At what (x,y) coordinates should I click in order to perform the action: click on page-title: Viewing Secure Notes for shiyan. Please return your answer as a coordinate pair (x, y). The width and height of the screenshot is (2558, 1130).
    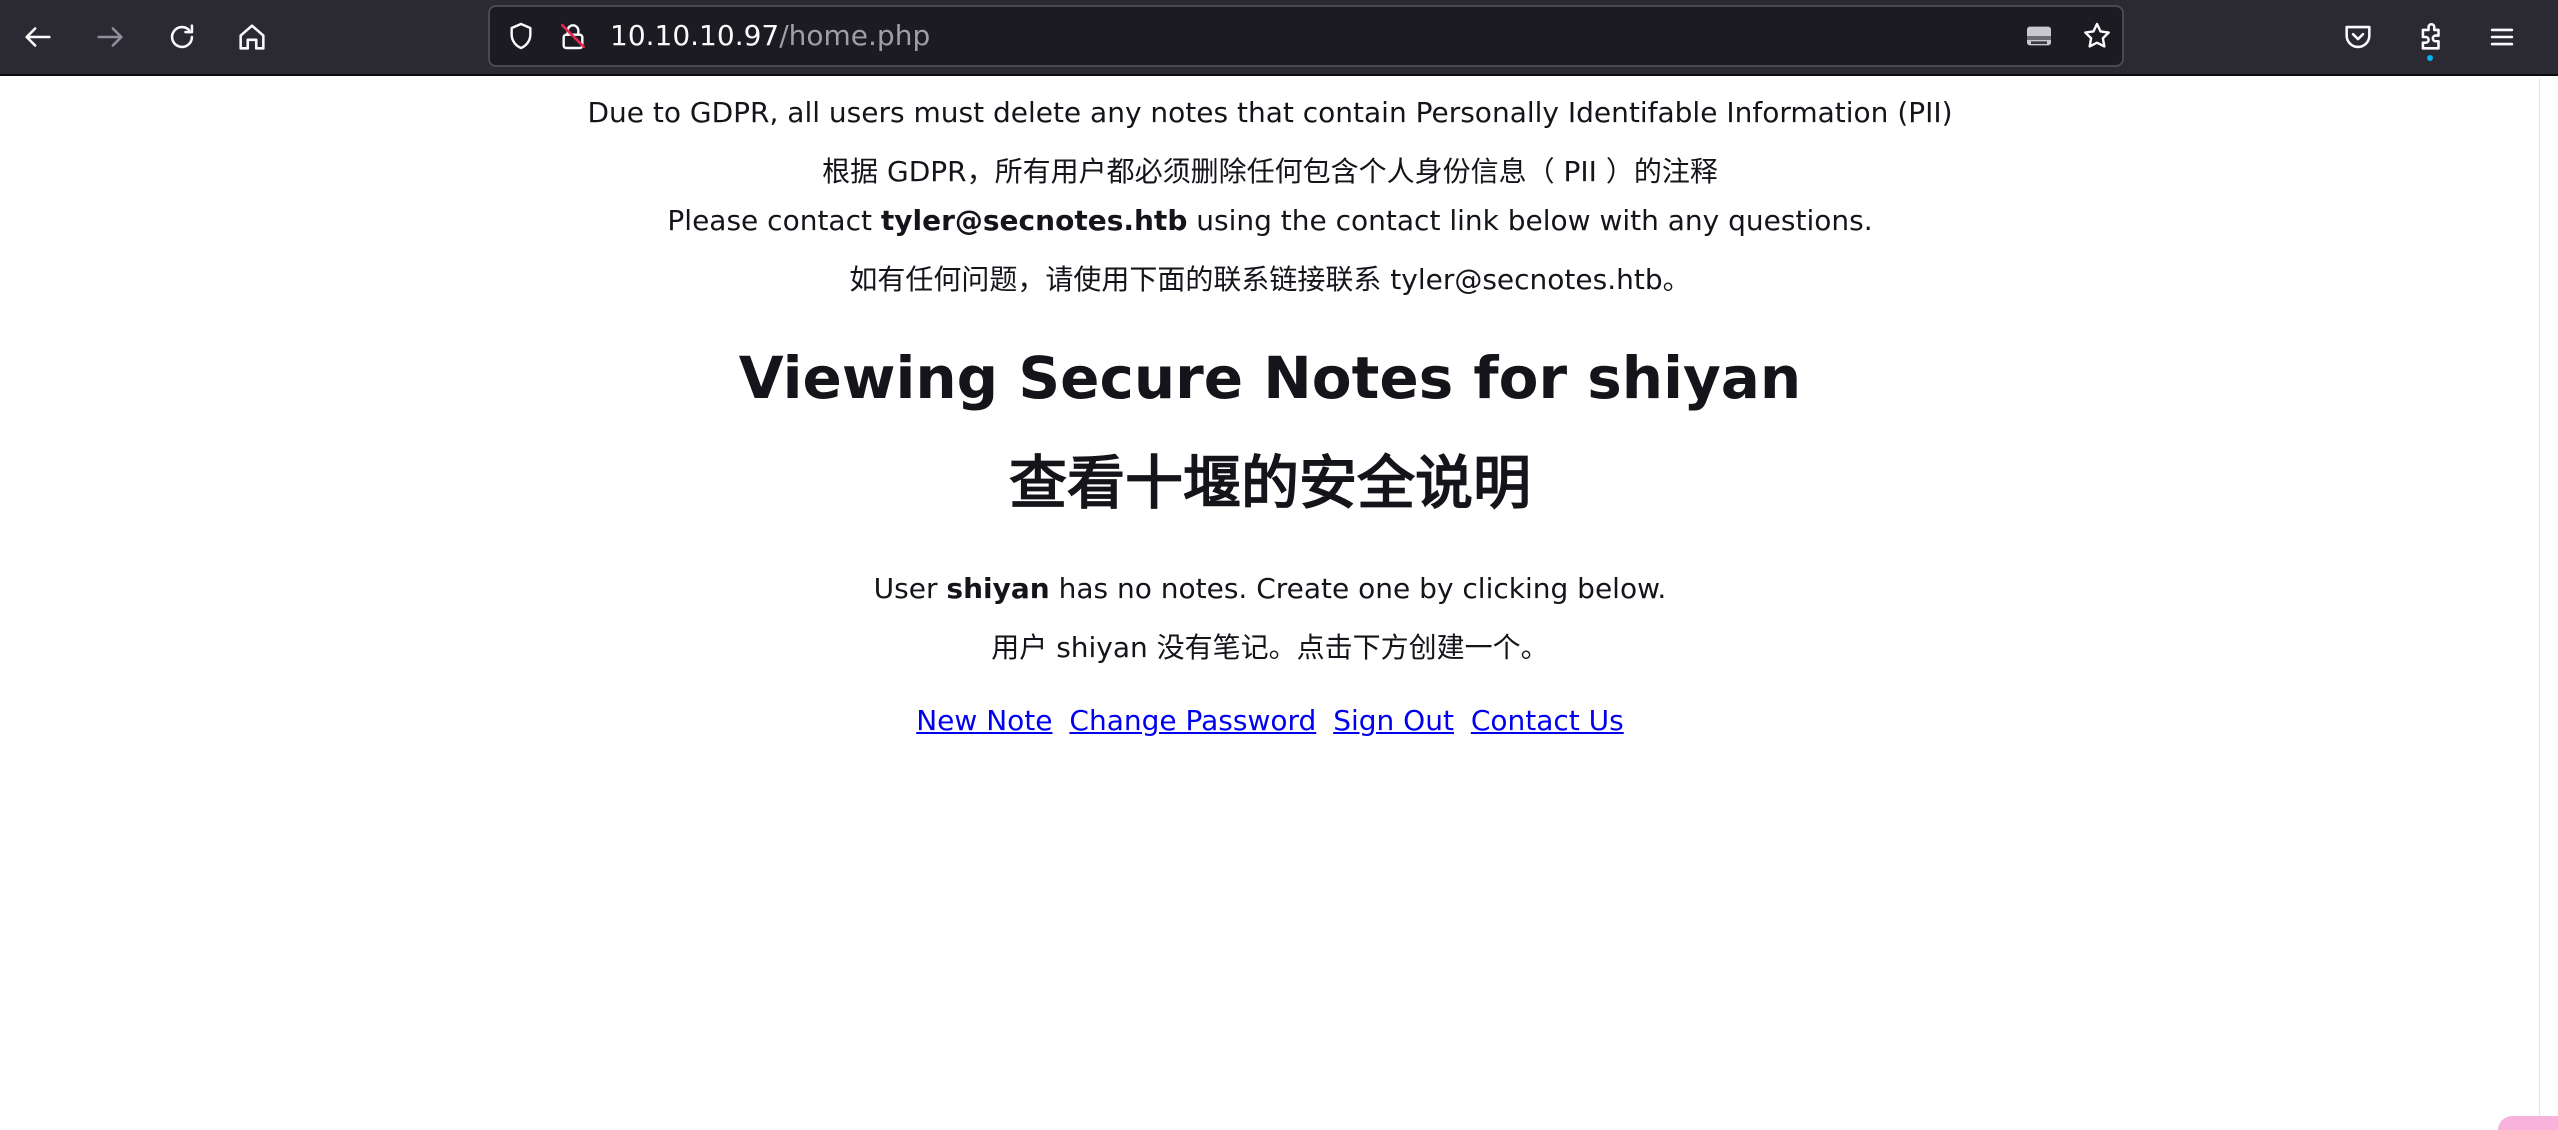
    Looking at the image, I should click on (1270, 378).